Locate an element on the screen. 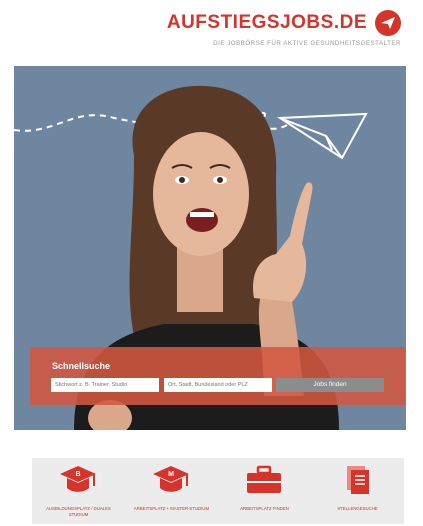  category-label: AUSBILDUNGSPLATZ / DUALES STUDIUM is located at coordinates (78, 511).